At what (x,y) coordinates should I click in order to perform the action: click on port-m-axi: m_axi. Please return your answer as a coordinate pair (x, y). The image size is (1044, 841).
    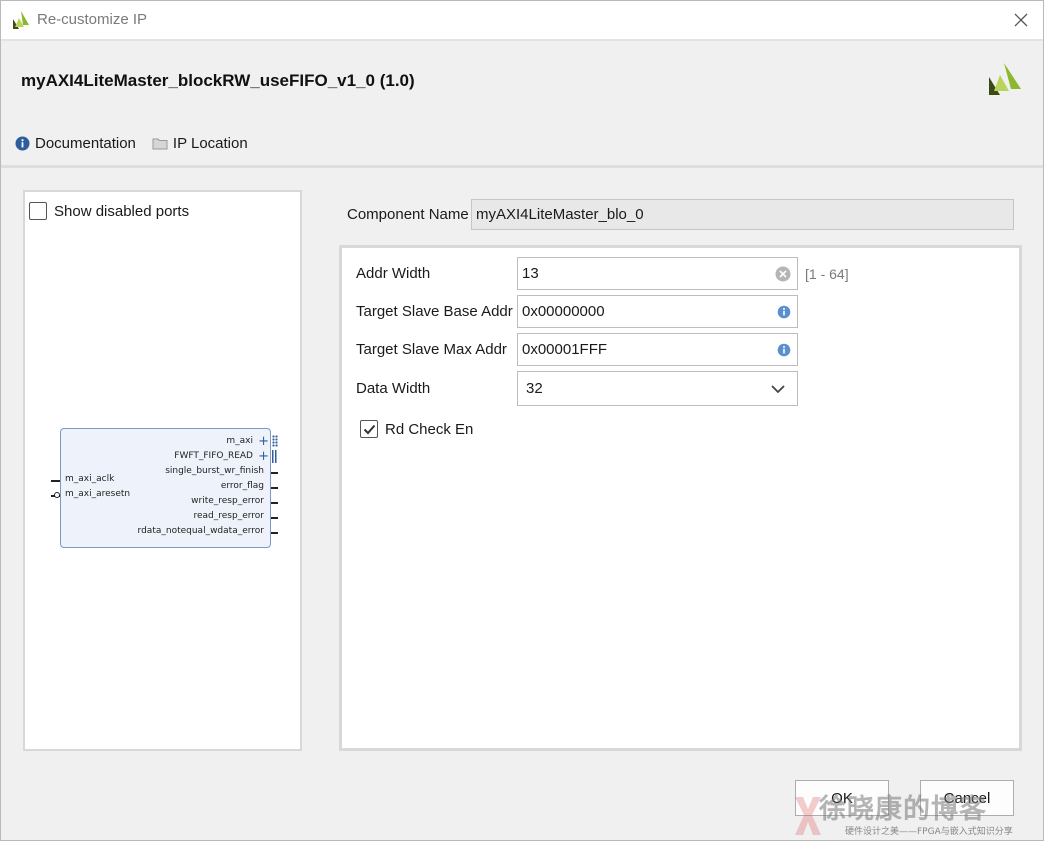
    Looking at the image, I should click on (239, 441).